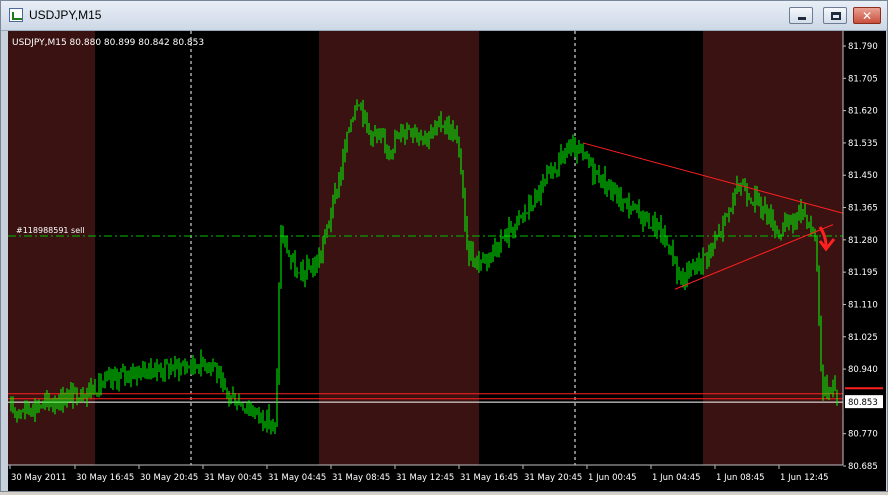  What do you see at coordinates (863, 112) in the screenshot?
I see `price-tick-label: 81.620` at bounding box center [863, 112].